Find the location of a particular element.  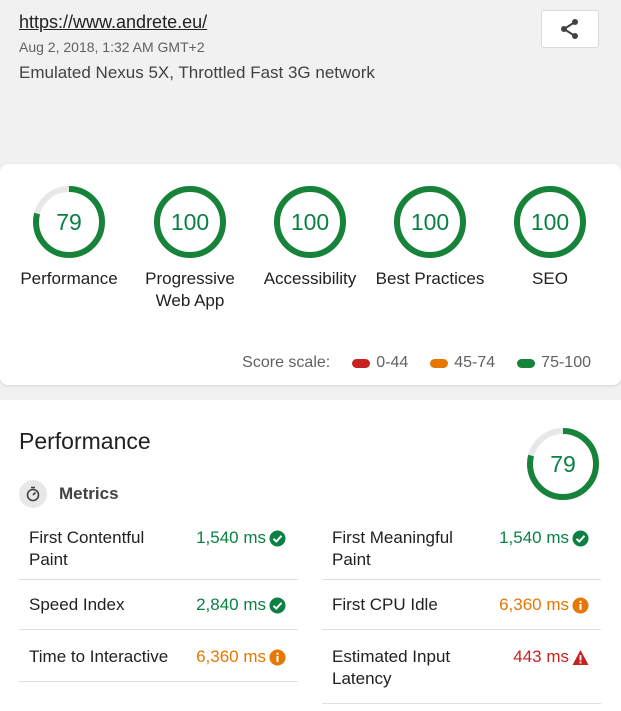

score-scale-legend: Score scale: 0-44 45-74 75-100 is located at coordinates (416, 363).